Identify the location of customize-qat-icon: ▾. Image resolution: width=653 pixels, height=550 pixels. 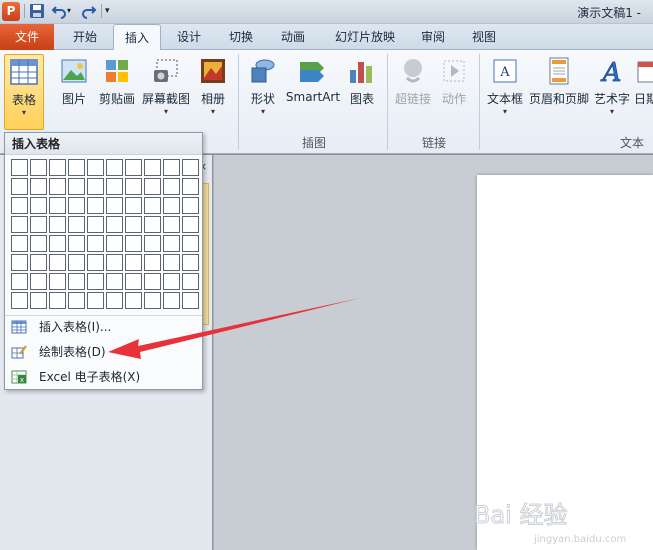
(113, 11).